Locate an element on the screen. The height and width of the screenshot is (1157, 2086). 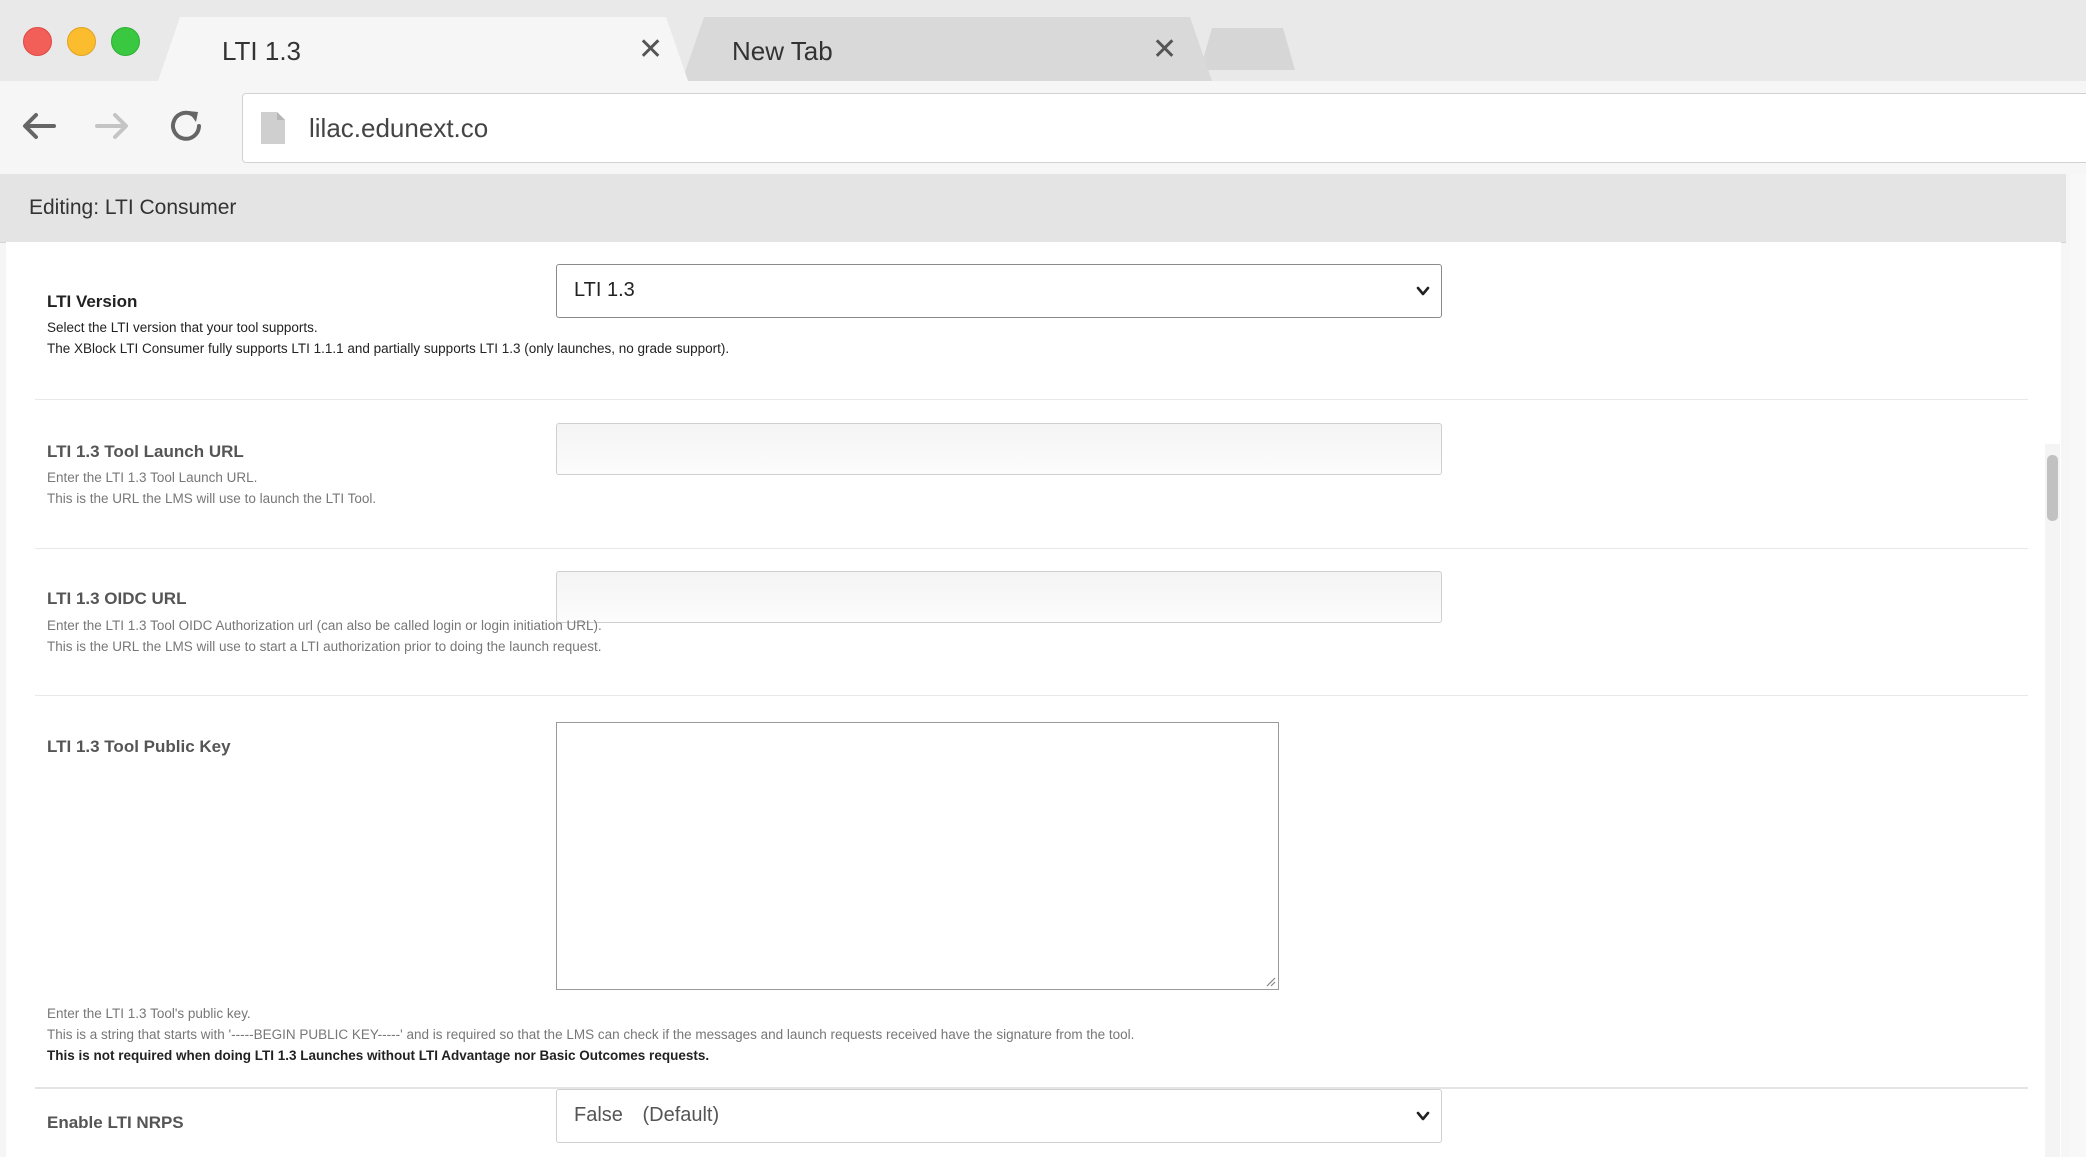
field-nrps: Enable LTI NRPS False (Default) is located at coordinates (1031, 1122).